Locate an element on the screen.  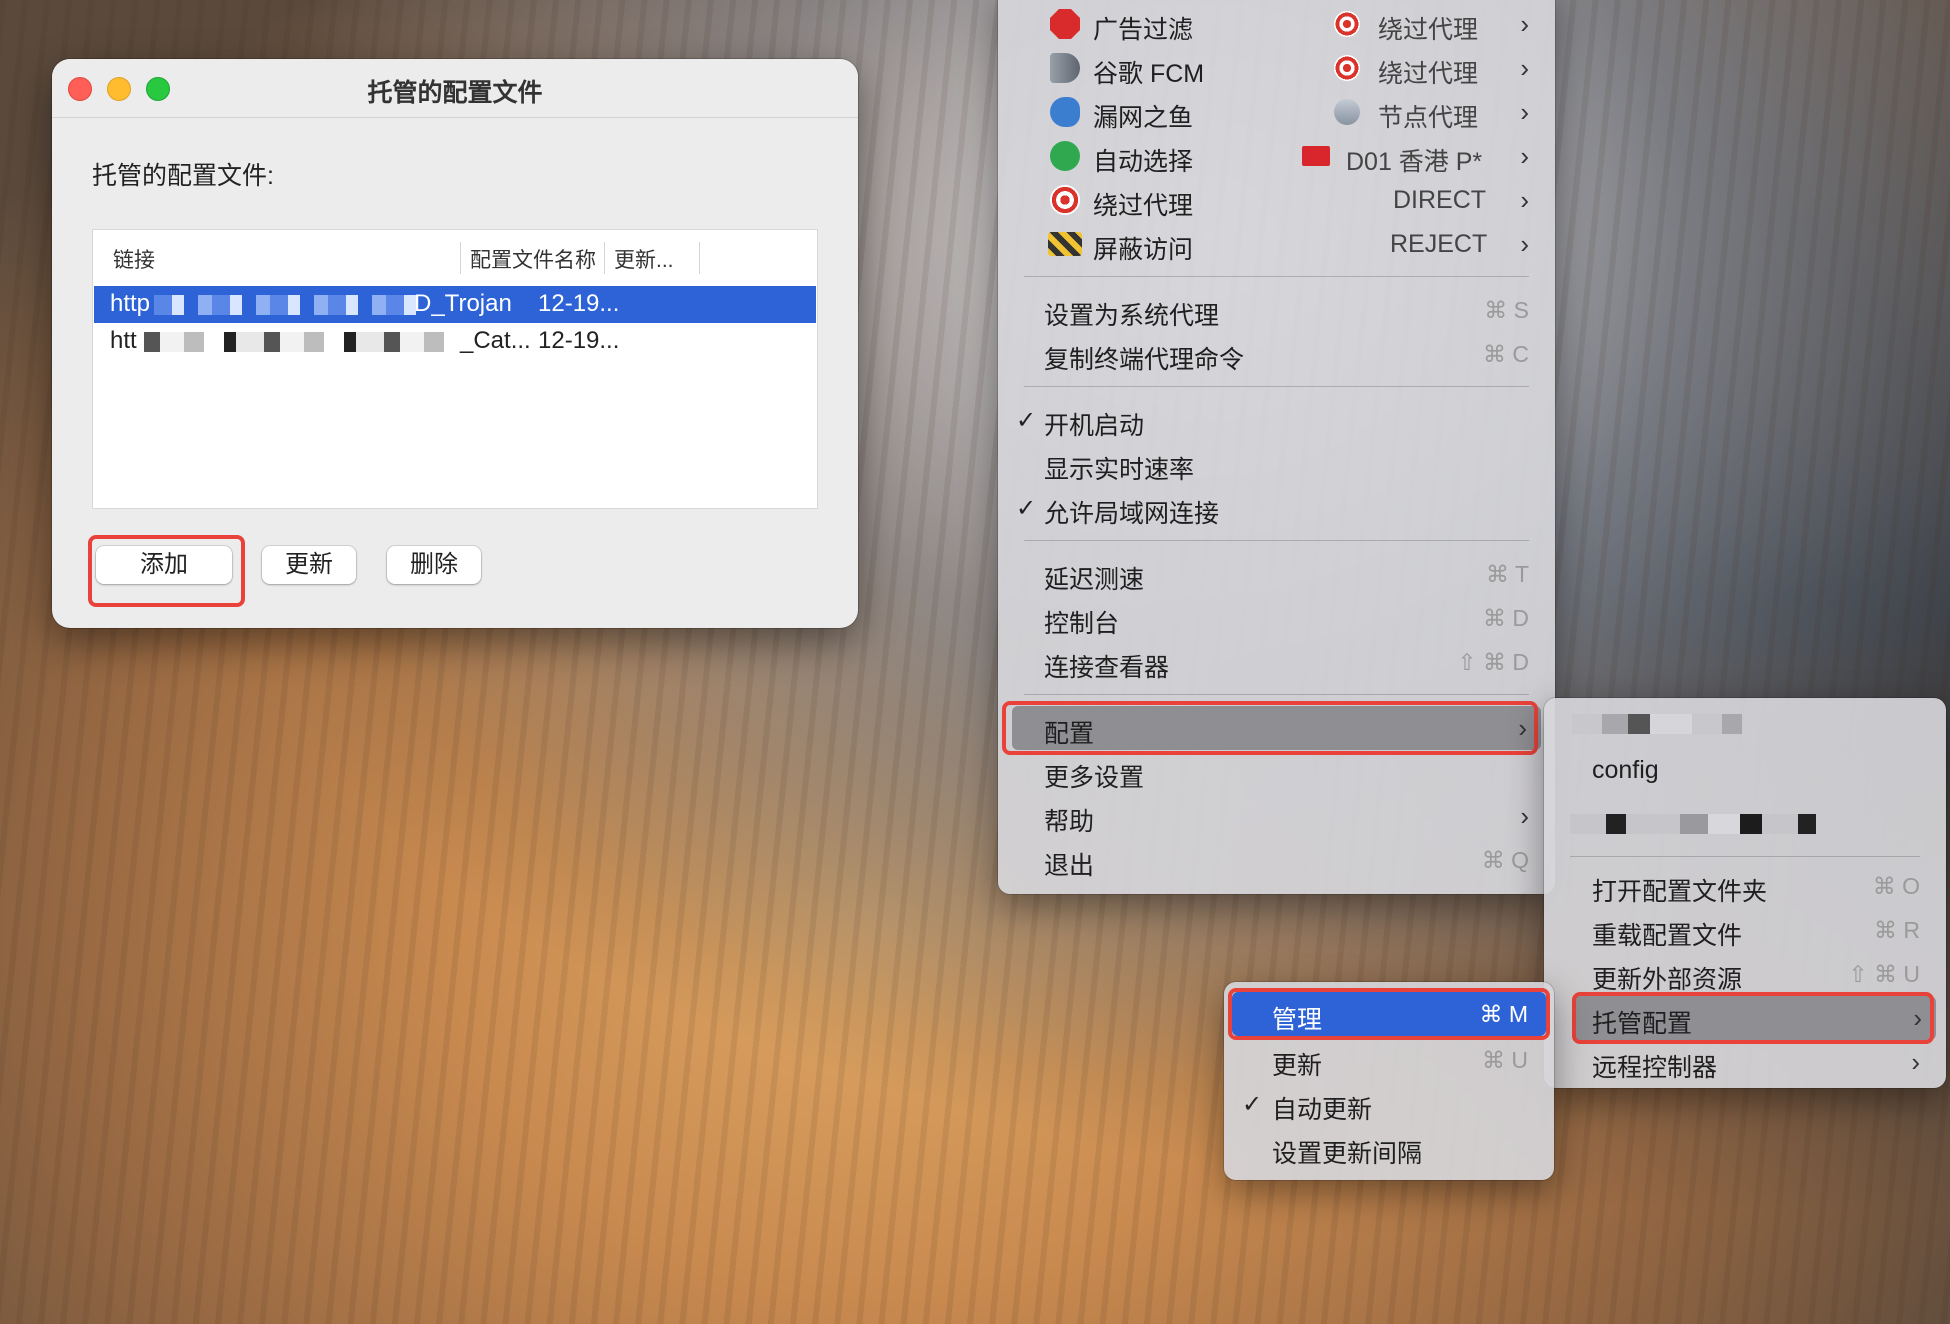
recycle-icon is located at coordinates (1065, 156).